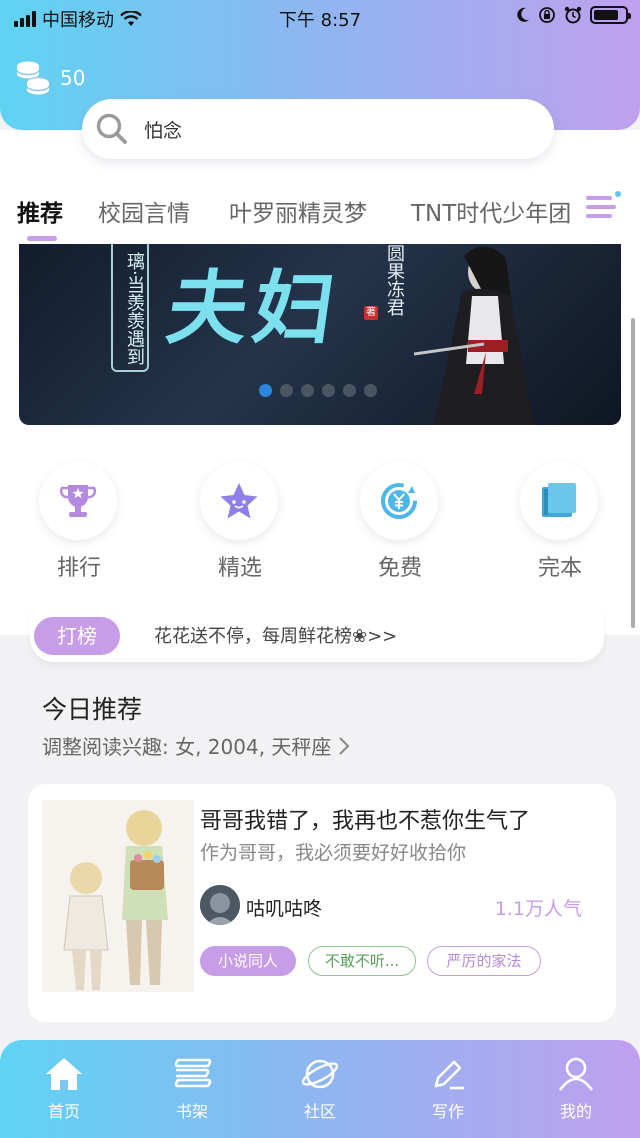  What do you see at coordinates (193, 1073) in the screenshot?
I see `bookshelf-icon` at bounding box center [193, 1073].